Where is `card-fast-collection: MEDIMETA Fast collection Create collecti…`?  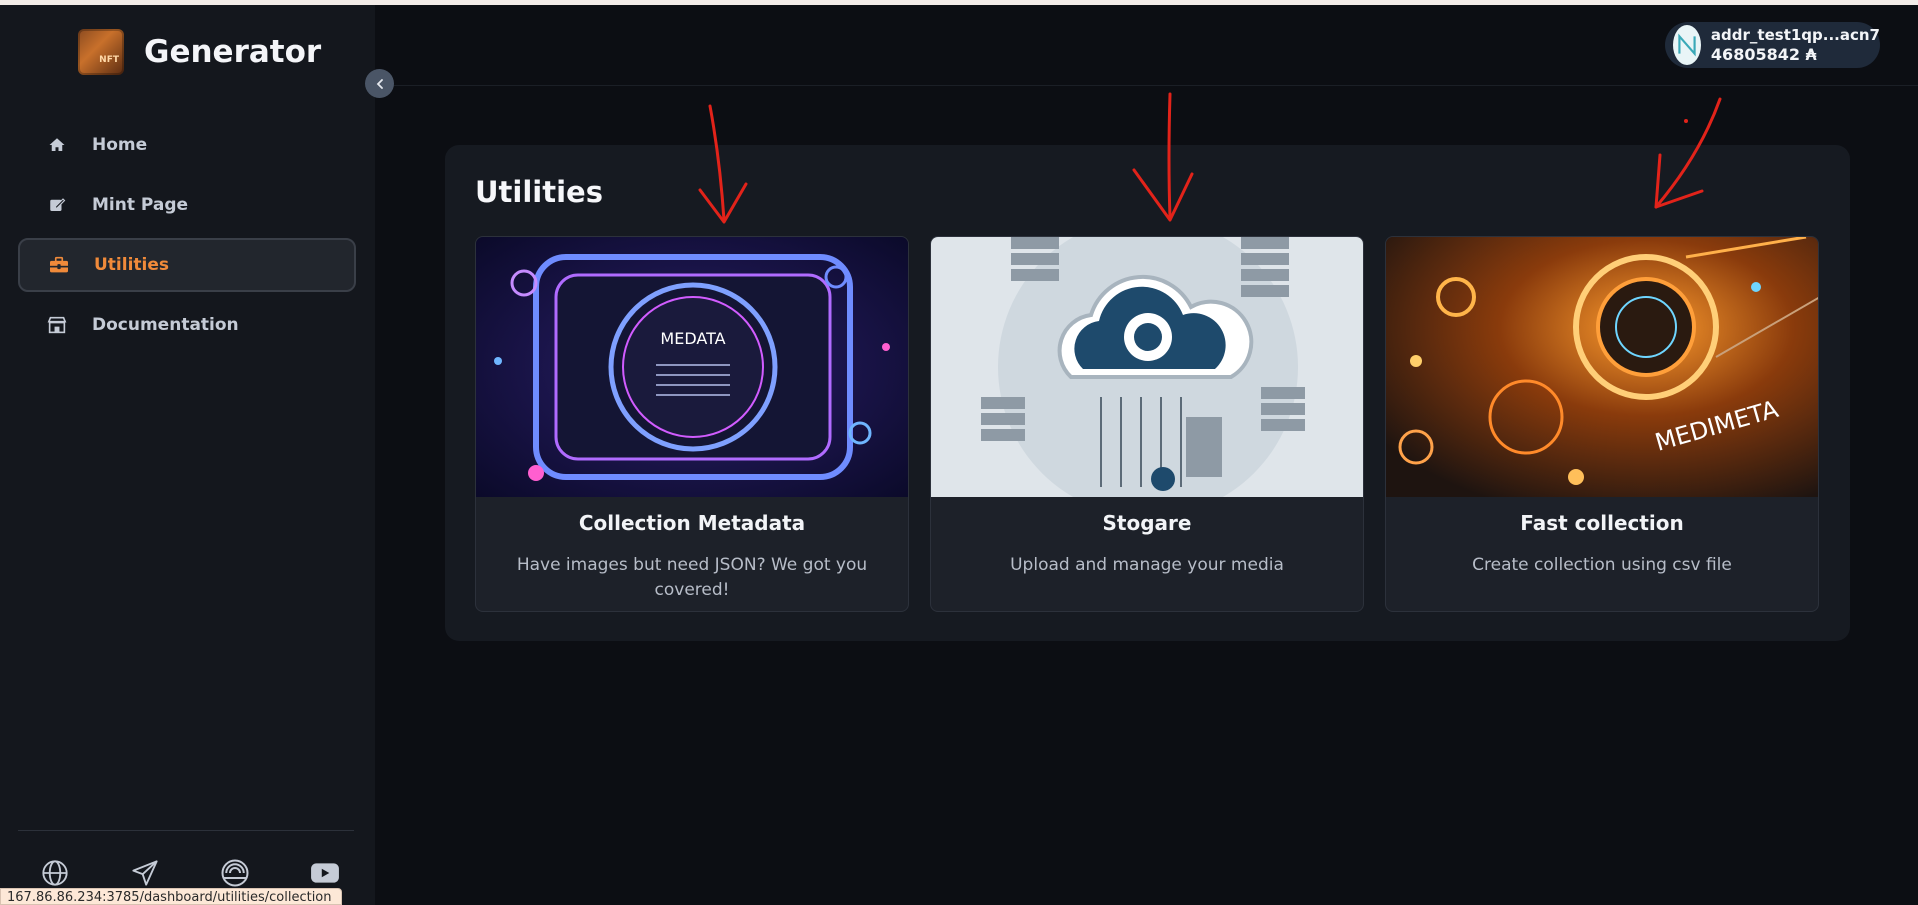 card-fast-collection: MEDIMETA Fast collection Create collecti… is located at coordinates (1602, 424).